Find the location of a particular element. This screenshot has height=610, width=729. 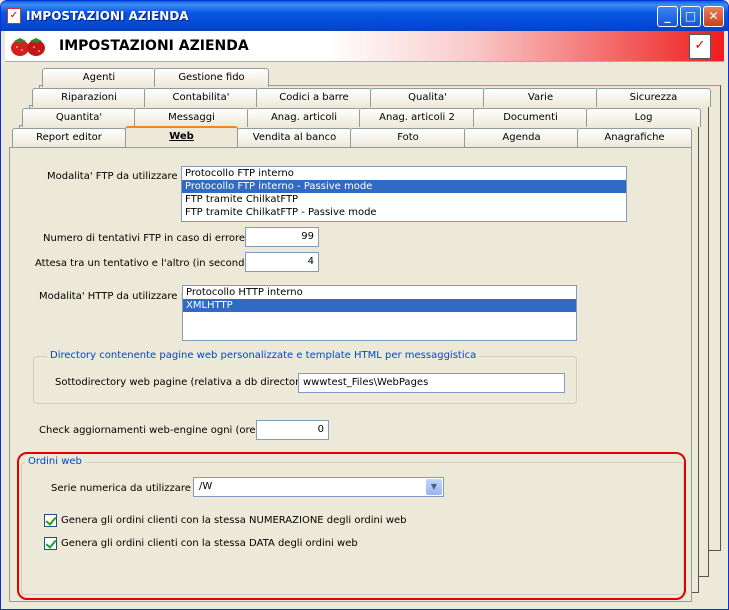

close-button: ✕ is located at coordinates (713, 16).